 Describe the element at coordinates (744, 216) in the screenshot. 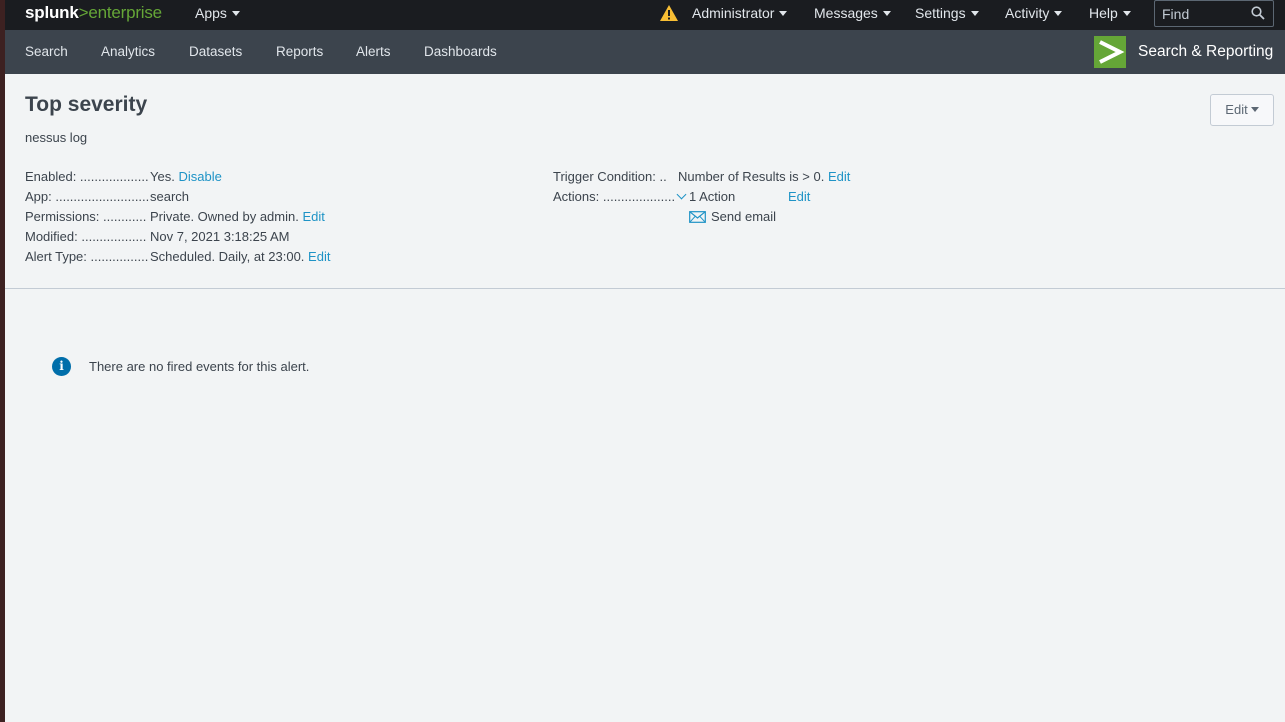

I see `send-email-label: Send email` at that location.